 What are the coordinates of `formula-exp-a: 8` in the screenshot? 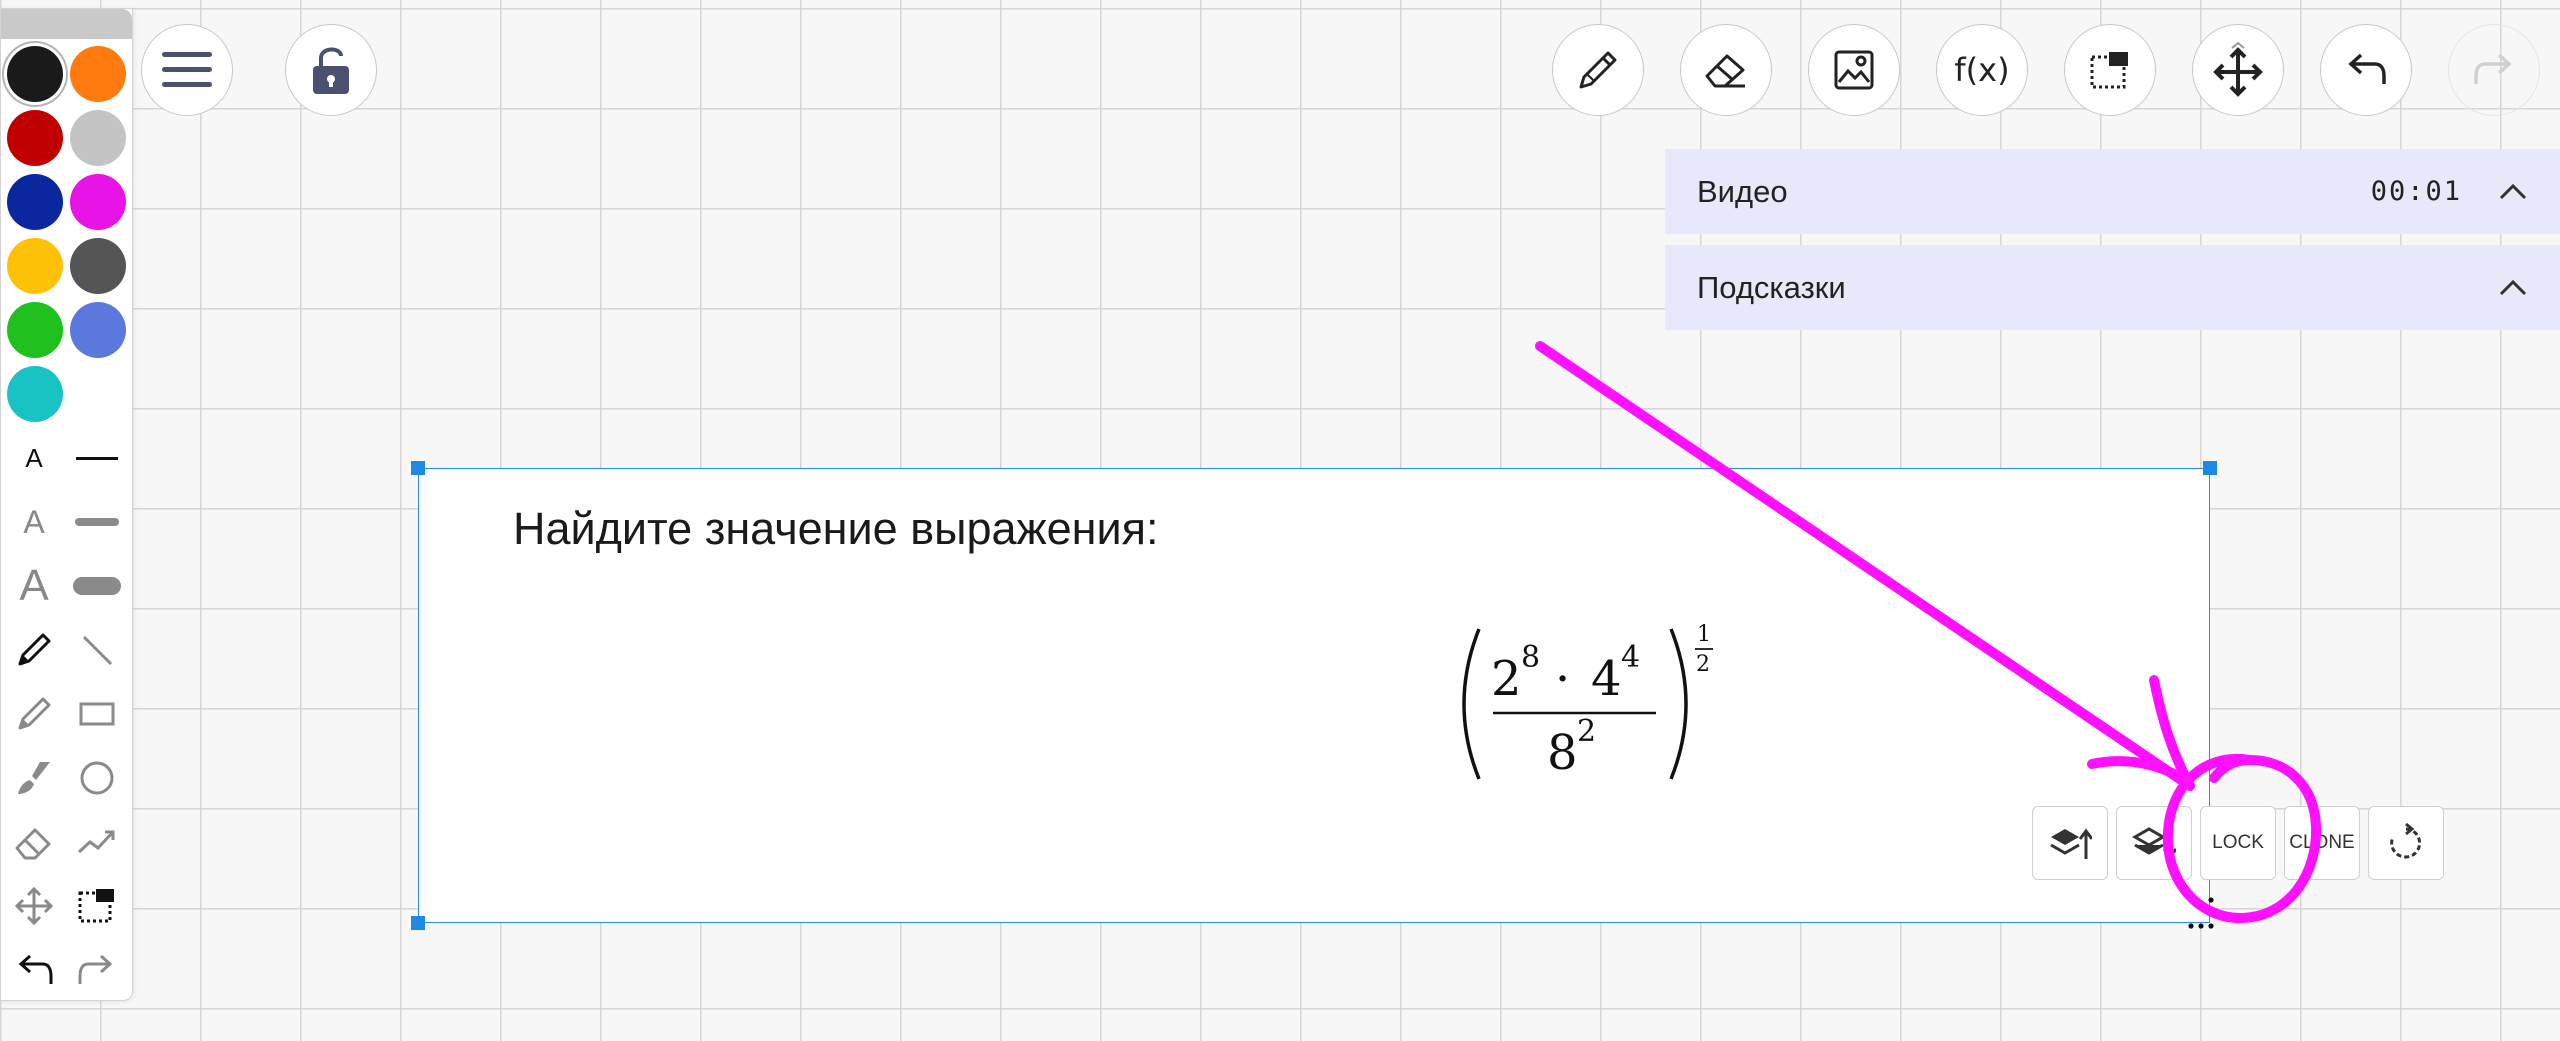 It's located at (1530, 657).